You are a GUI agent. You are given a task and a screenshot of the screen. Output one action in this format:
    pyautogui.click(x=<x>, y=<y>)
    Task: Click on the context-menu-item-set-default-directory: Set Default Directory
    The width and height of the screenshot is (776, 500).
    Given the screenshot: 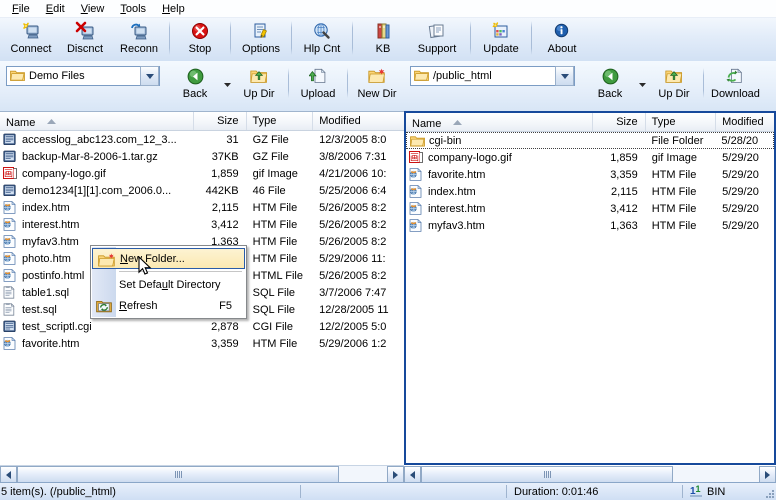 What is the action you would take?
    pyautogui.click(x=168, y=284)
    